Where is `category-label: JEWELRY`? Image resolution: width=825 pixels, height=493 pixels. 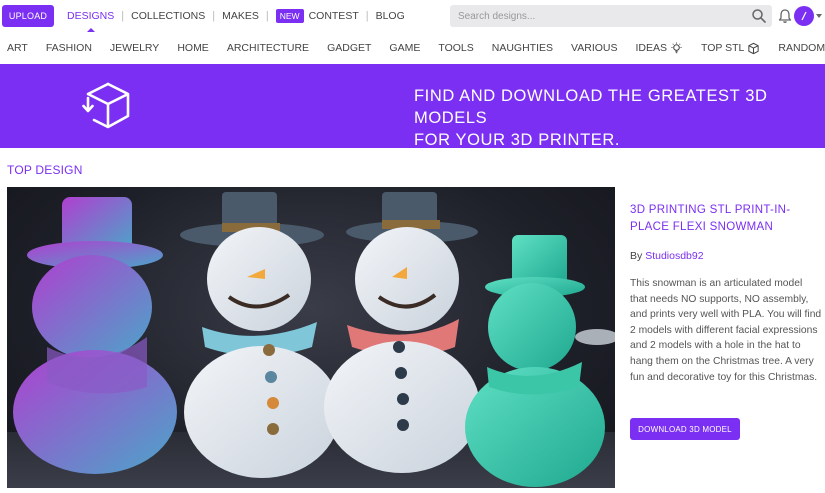 category-label: JEWELRY is located at coordinates (134, 48).